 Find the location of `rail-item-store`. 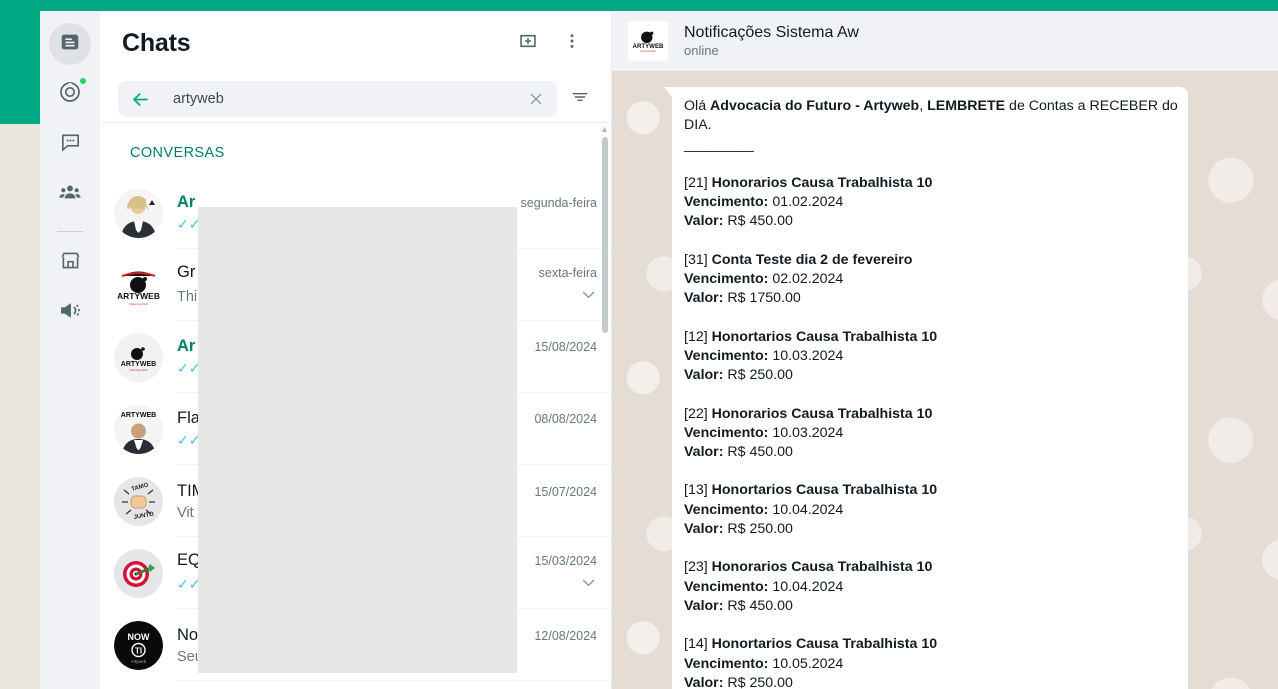

rail-item-store is located at coordinates (70, 263).